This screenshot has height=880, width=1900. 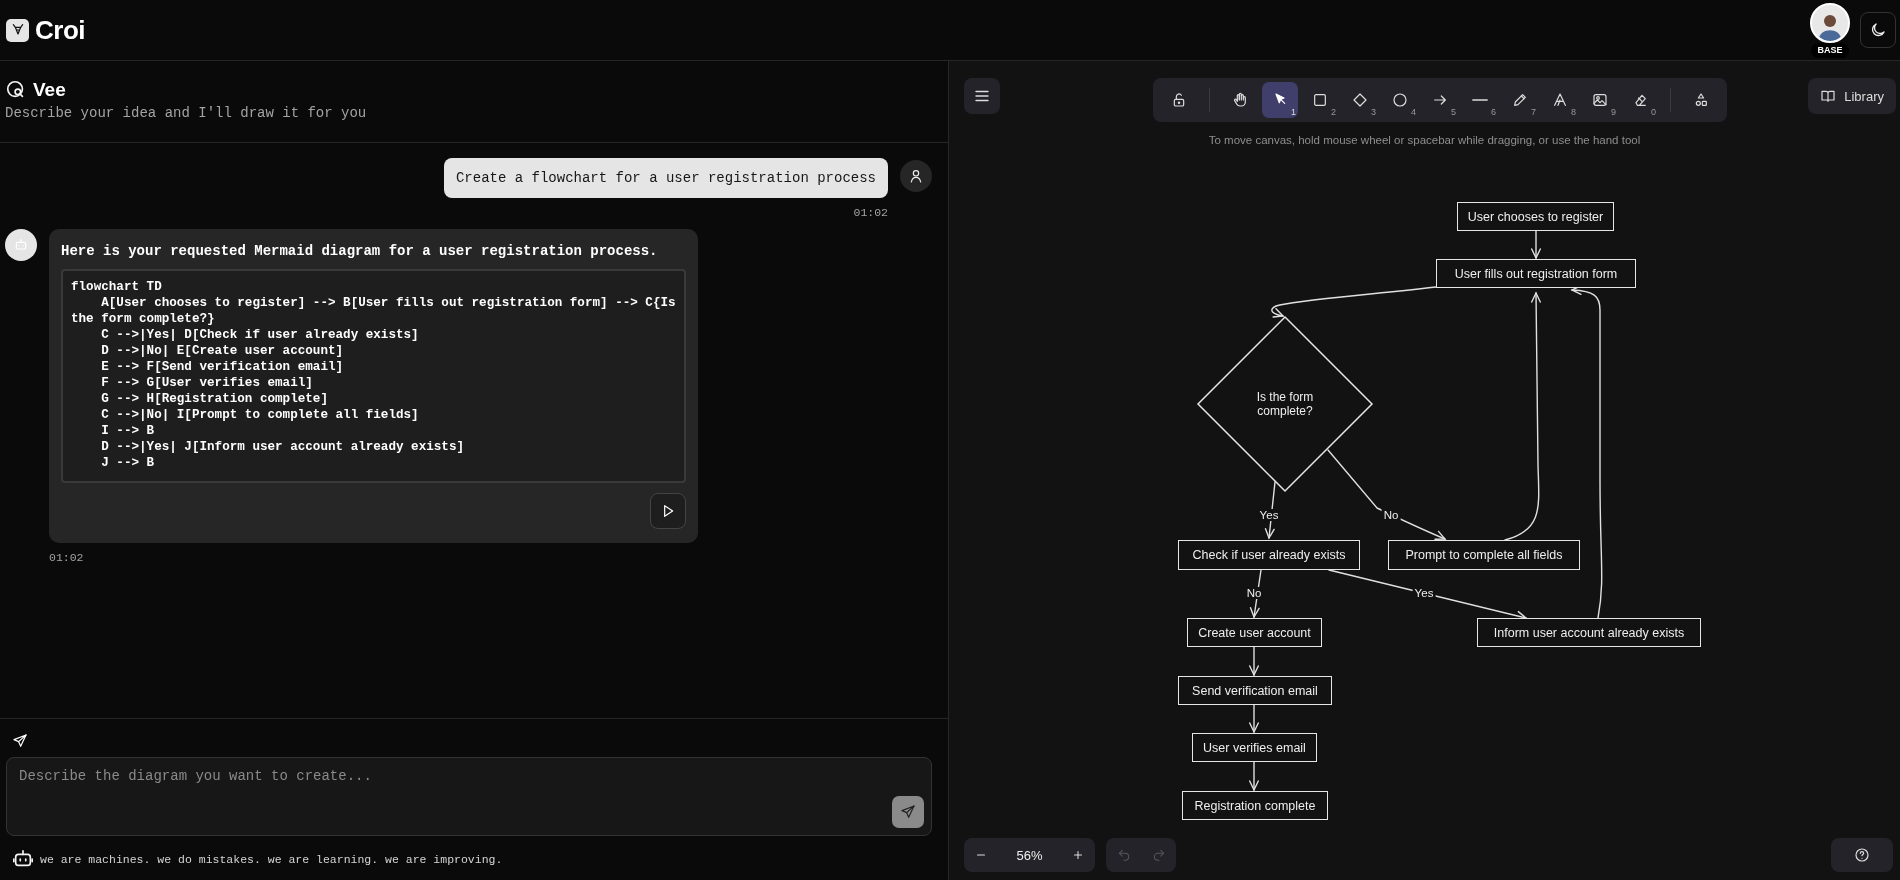 What do you see at coordinates (1830, 50) in the screenshot?
I see `plan-badge: BASE` at bounding box center [1830, 50].